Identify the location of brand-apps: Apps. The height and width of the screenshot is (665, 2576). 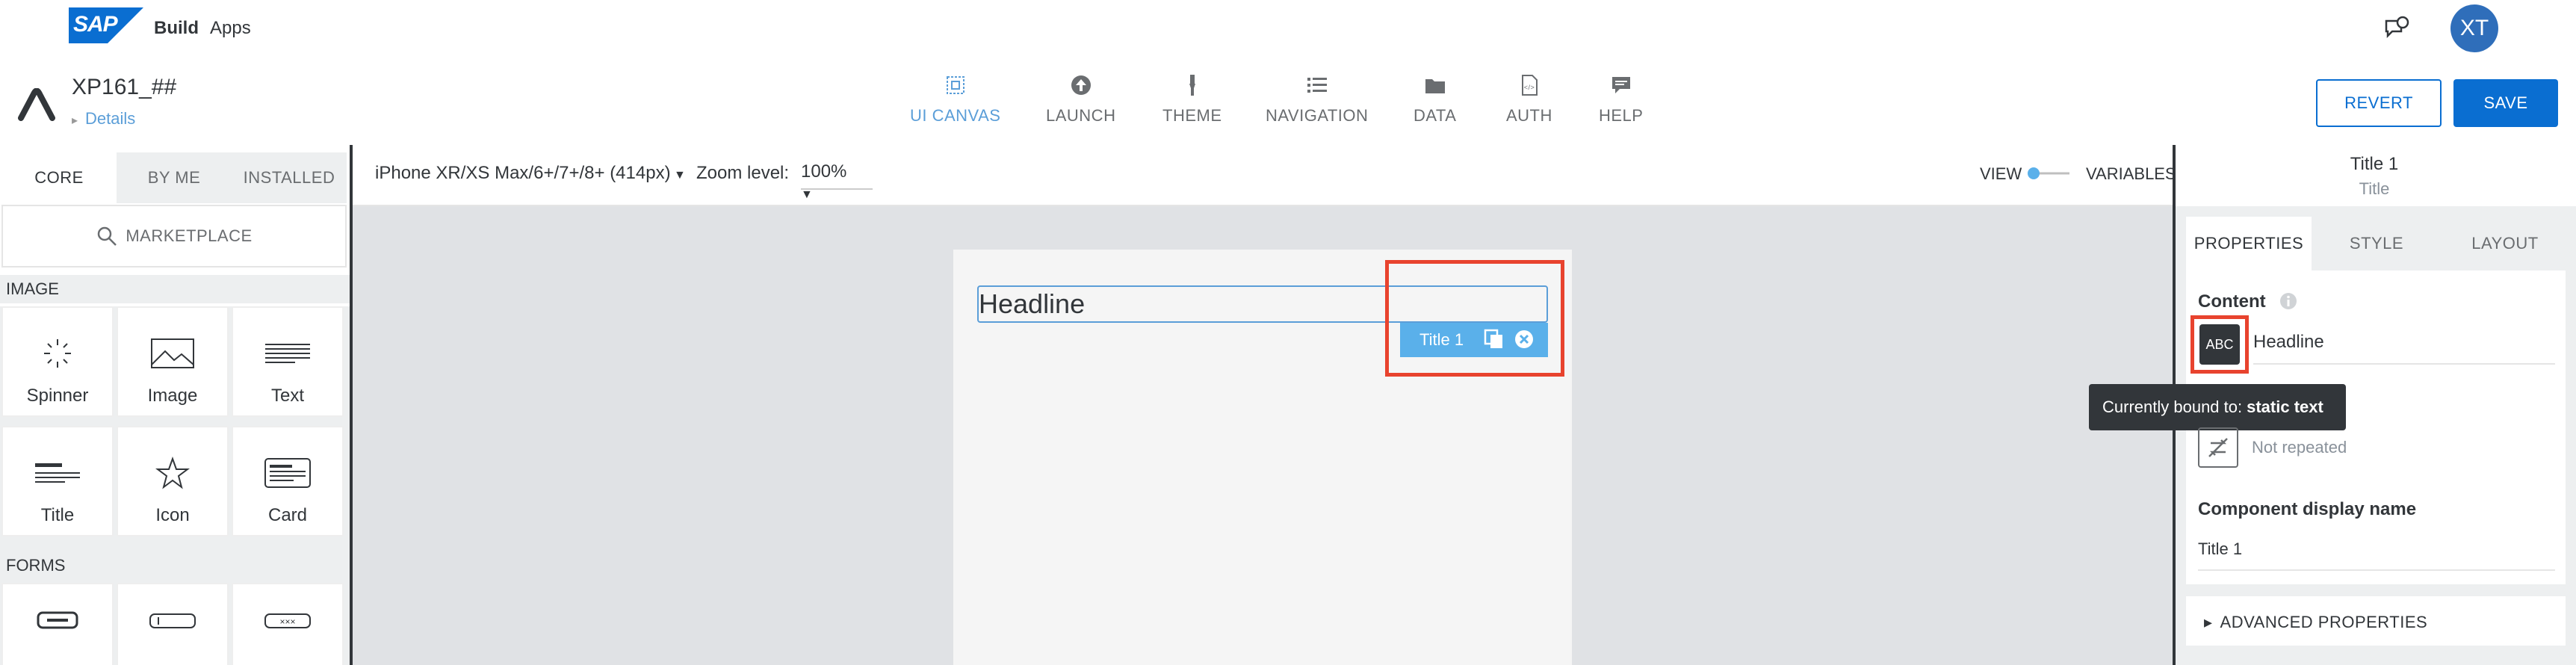
(230, 28).